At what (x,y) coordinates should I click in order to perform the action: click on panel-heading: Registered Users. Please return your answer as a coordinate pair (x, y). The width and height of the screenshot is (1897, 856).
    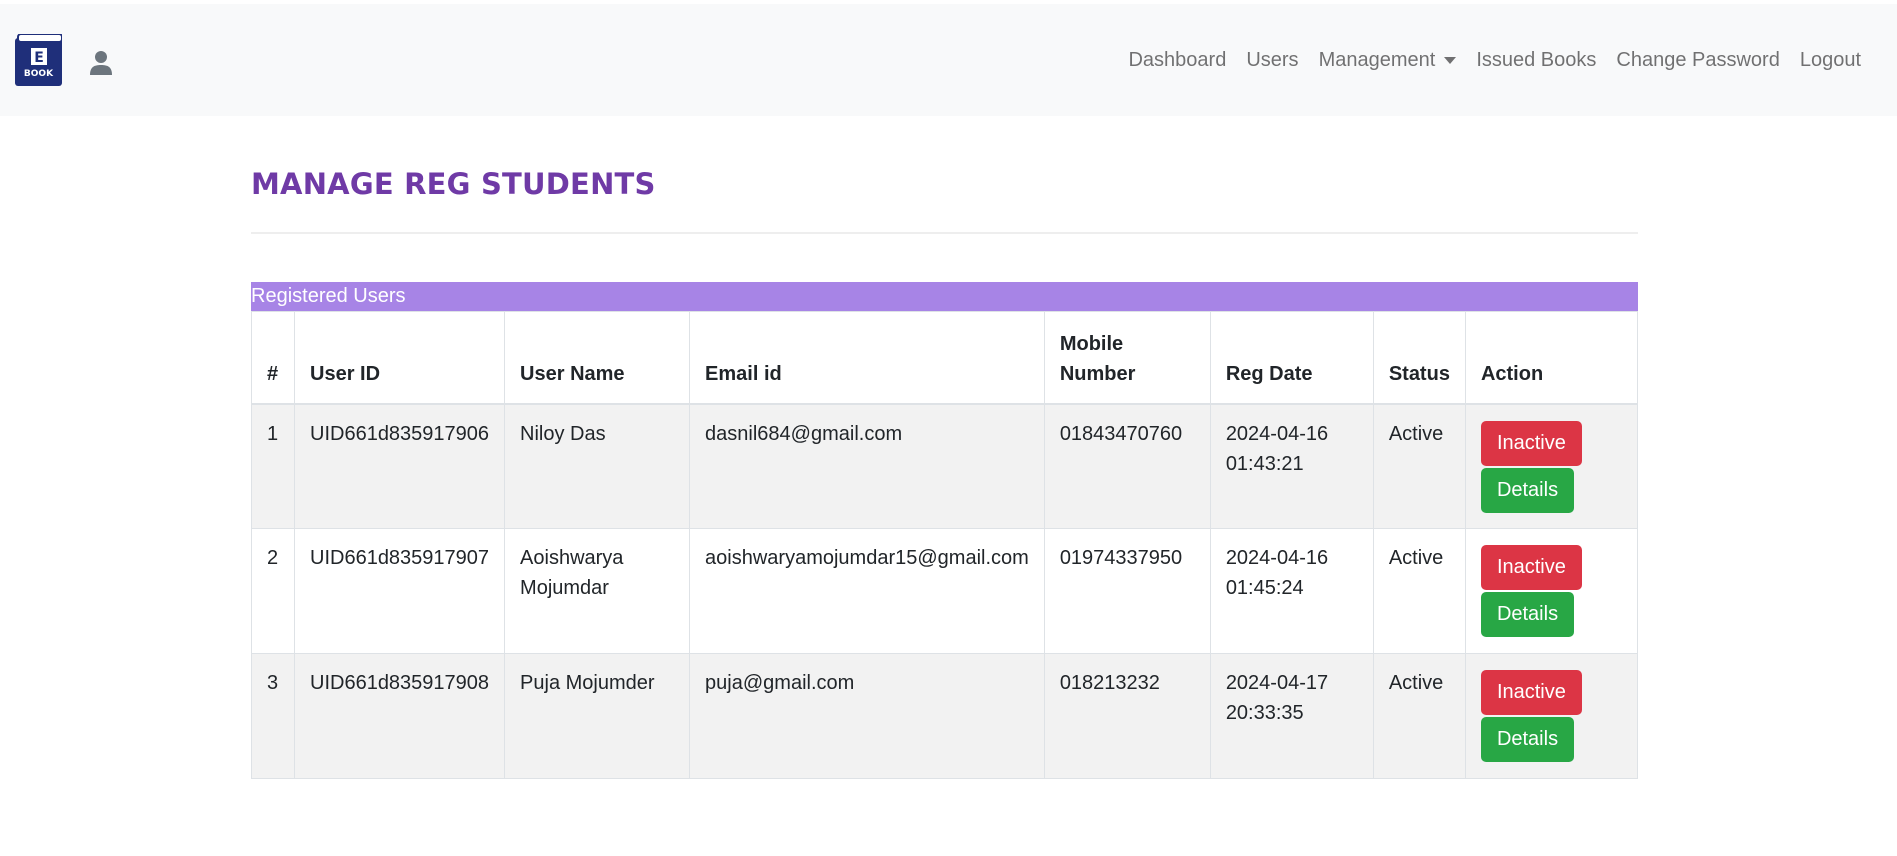
    Looking at the image, I should click on (944, 296).